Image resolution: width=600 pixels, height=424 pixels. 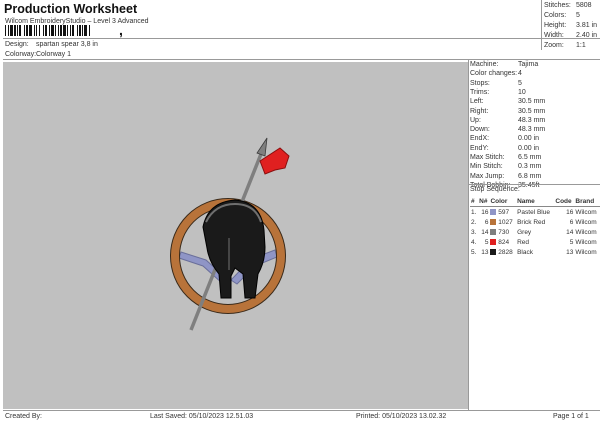 I want to click on embroidery-design, so click(x=230, y=234).